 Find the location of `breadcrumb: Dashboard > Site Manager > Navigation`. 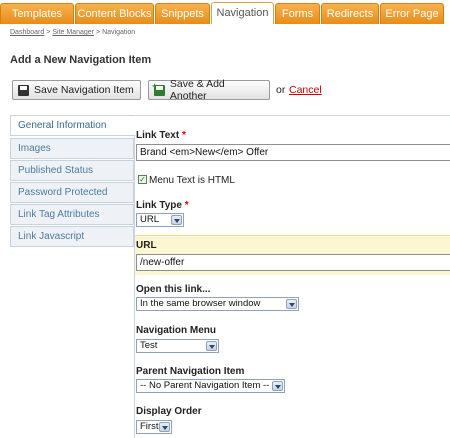

breadcrumb: Dashboard > Site Manager > Navigation is located at coordinates (72, 32).